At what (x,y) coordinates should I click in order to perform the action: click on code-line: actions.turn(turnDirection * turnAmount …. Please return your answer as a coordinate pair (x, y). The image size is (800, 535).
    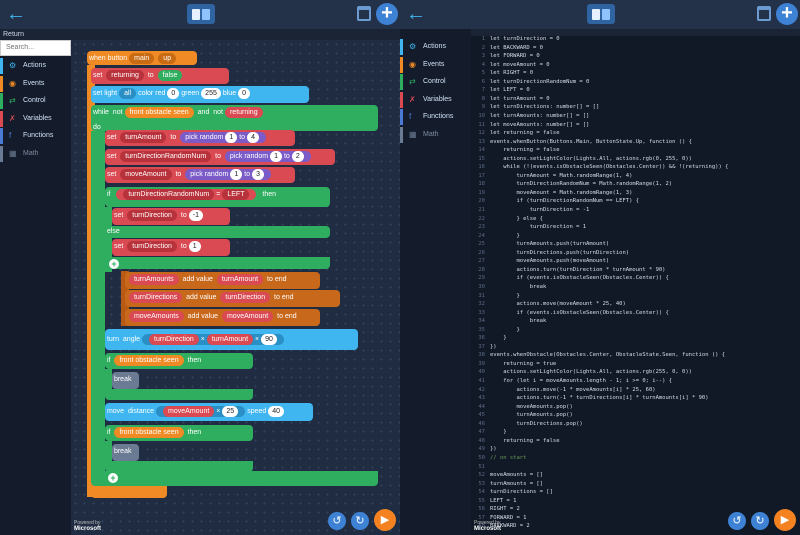
    Looking at the image, I should click on (577, 270).